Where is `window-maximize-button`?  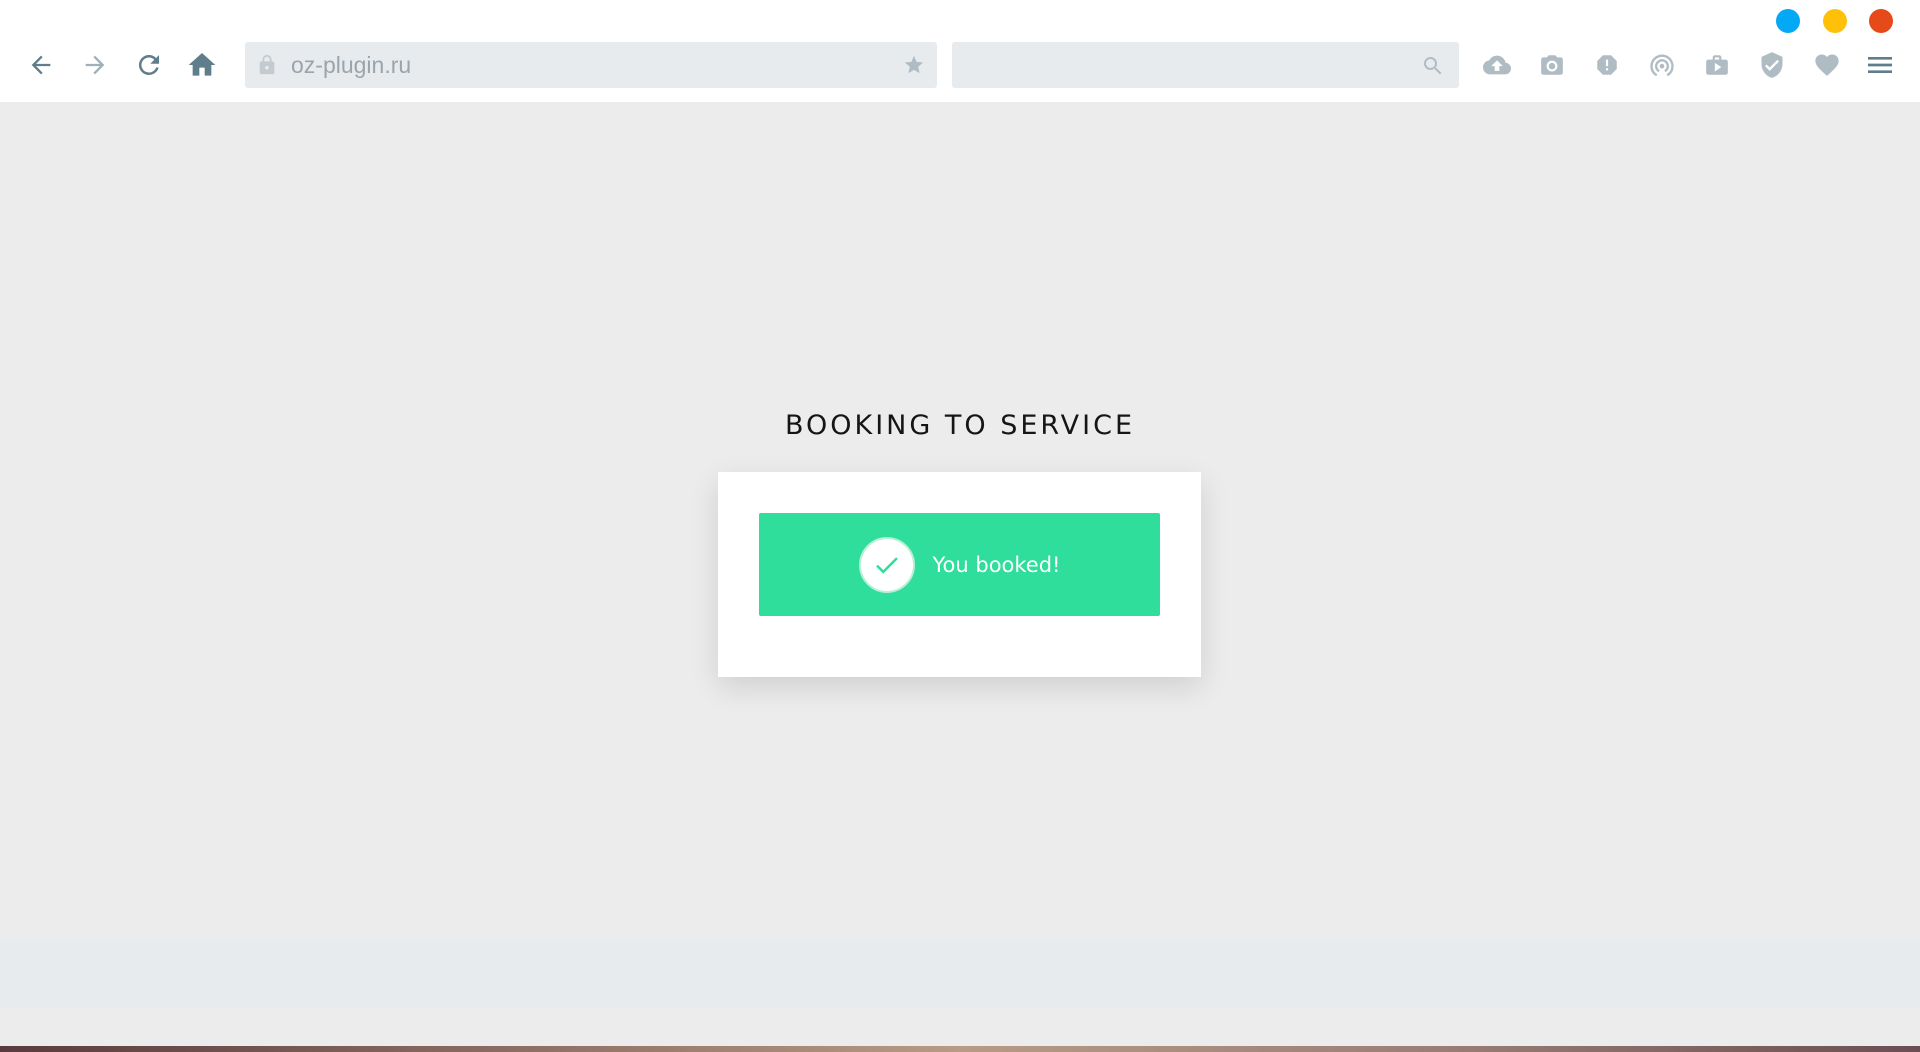 window-maximize-button is located at coordinates (1835, 21).